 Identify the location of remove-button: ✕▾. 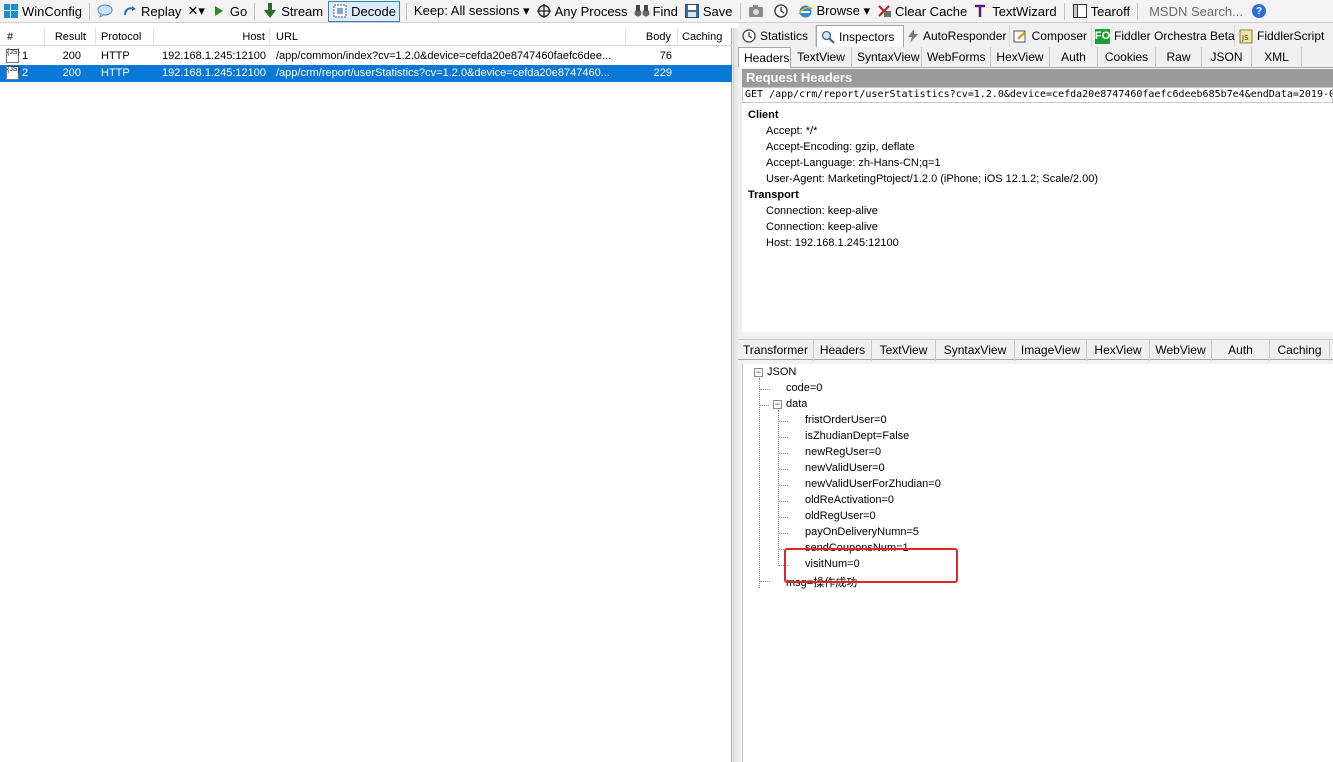
(195, 11).